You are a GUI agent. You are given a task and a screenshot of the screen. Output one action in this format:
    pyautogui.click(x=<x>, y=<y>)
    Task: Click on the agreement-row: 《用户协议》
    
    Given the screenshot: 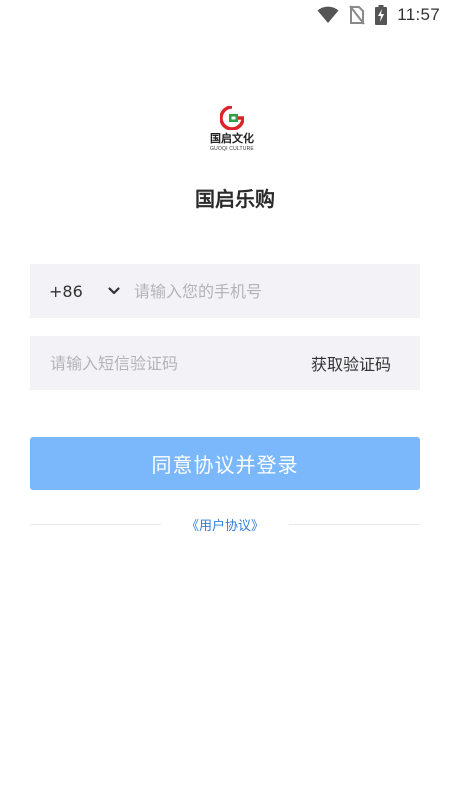 What is the action you would take?
    pyautogui.click(x=225, y=524)
    